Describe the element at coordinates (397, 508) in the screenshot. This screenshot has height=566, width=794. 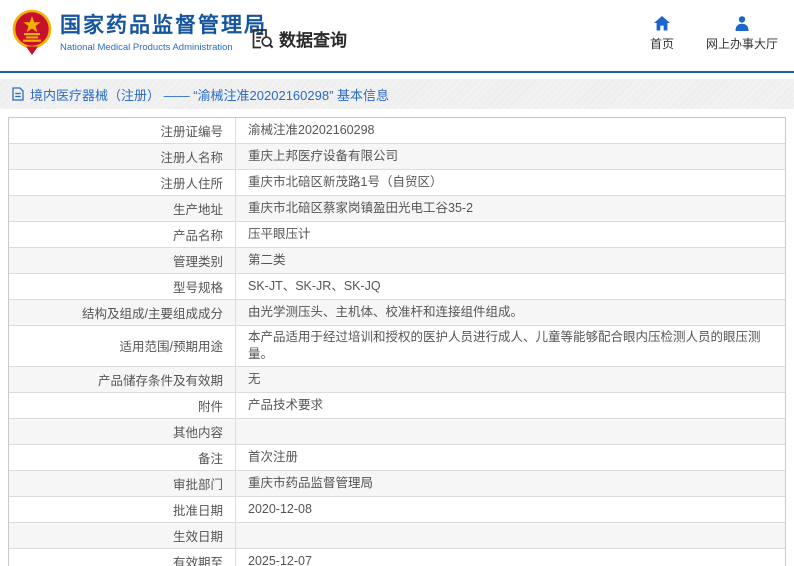
I see `table-row: 批准日期 2020-12-08` at that location.